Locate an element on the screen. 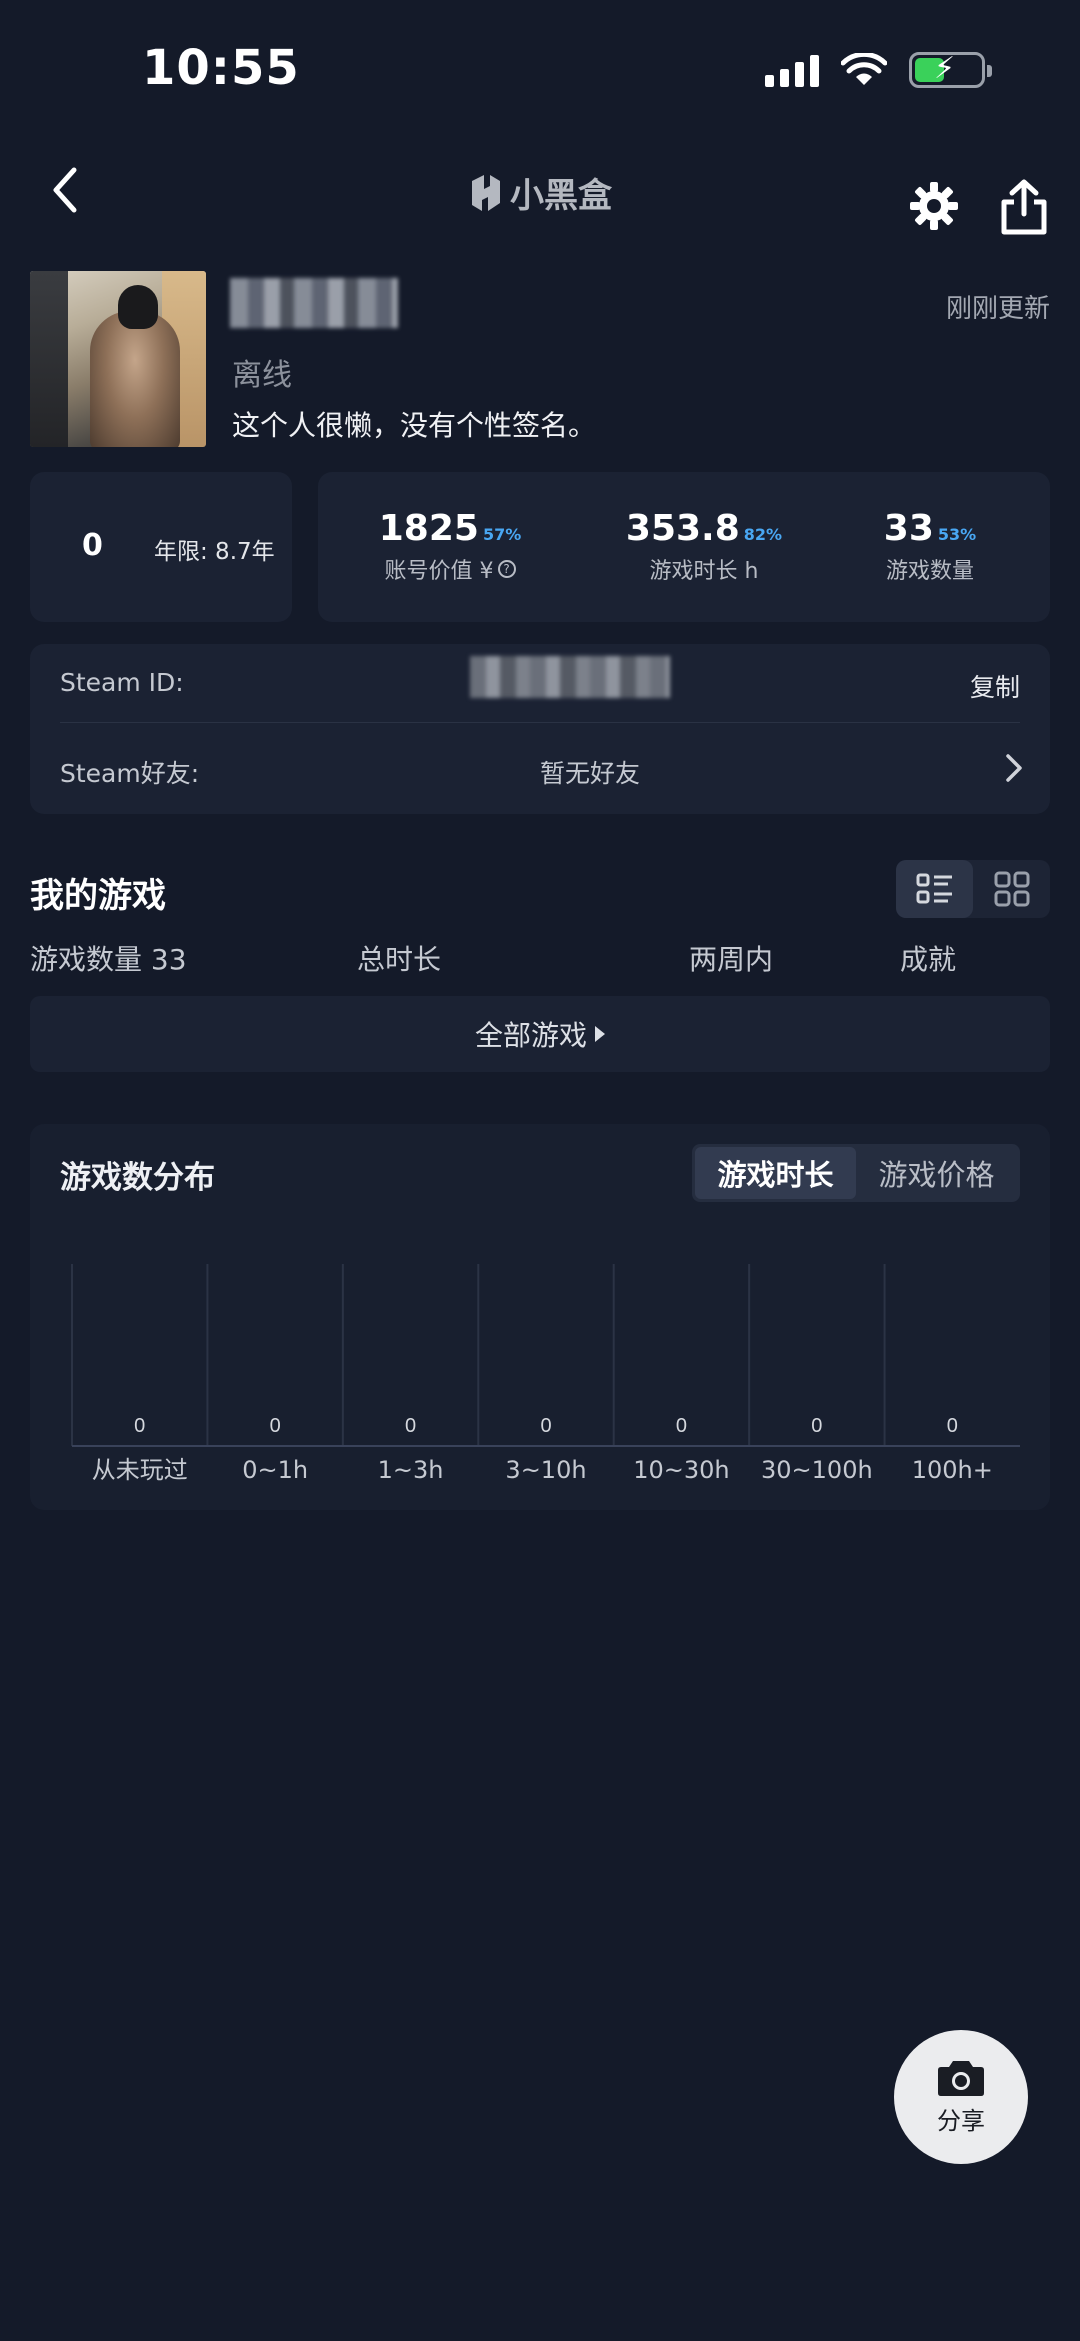  stat-account-value: 1825 57% 账号价值 ¥? is located at coordinates (450, 546).